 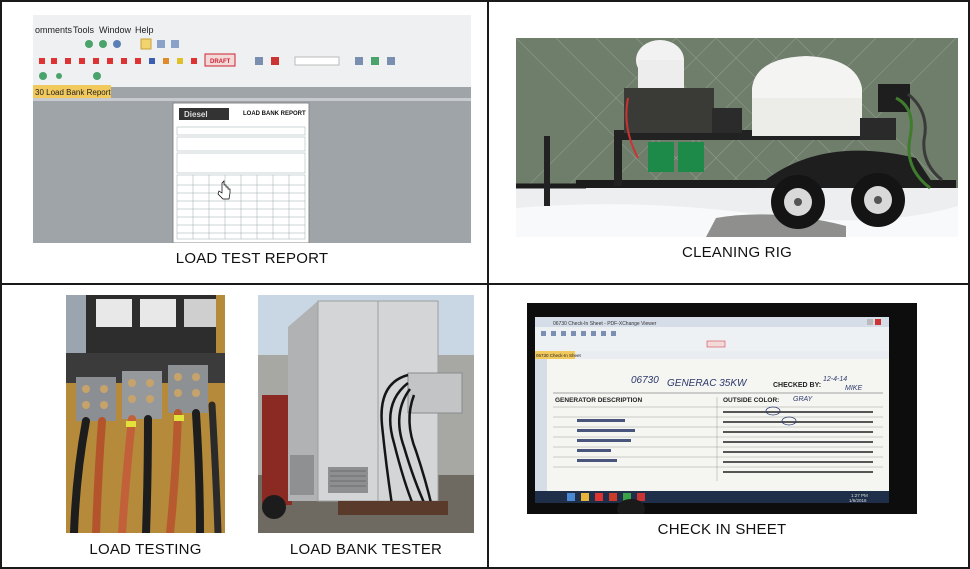 What do you see at coordinates (722, 529) in the screenshot?
I see `caption-check-in-sheet: CHECK IN SHEET` at bounding box center [722, 529].